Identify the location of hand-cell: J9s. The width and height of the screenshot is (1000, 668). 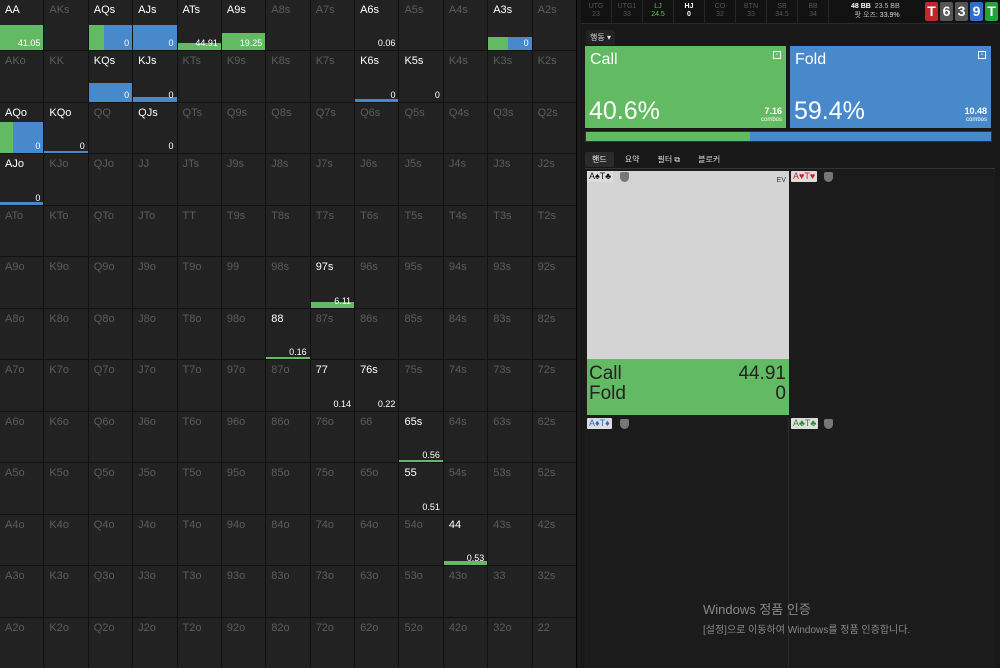
(243, 179).